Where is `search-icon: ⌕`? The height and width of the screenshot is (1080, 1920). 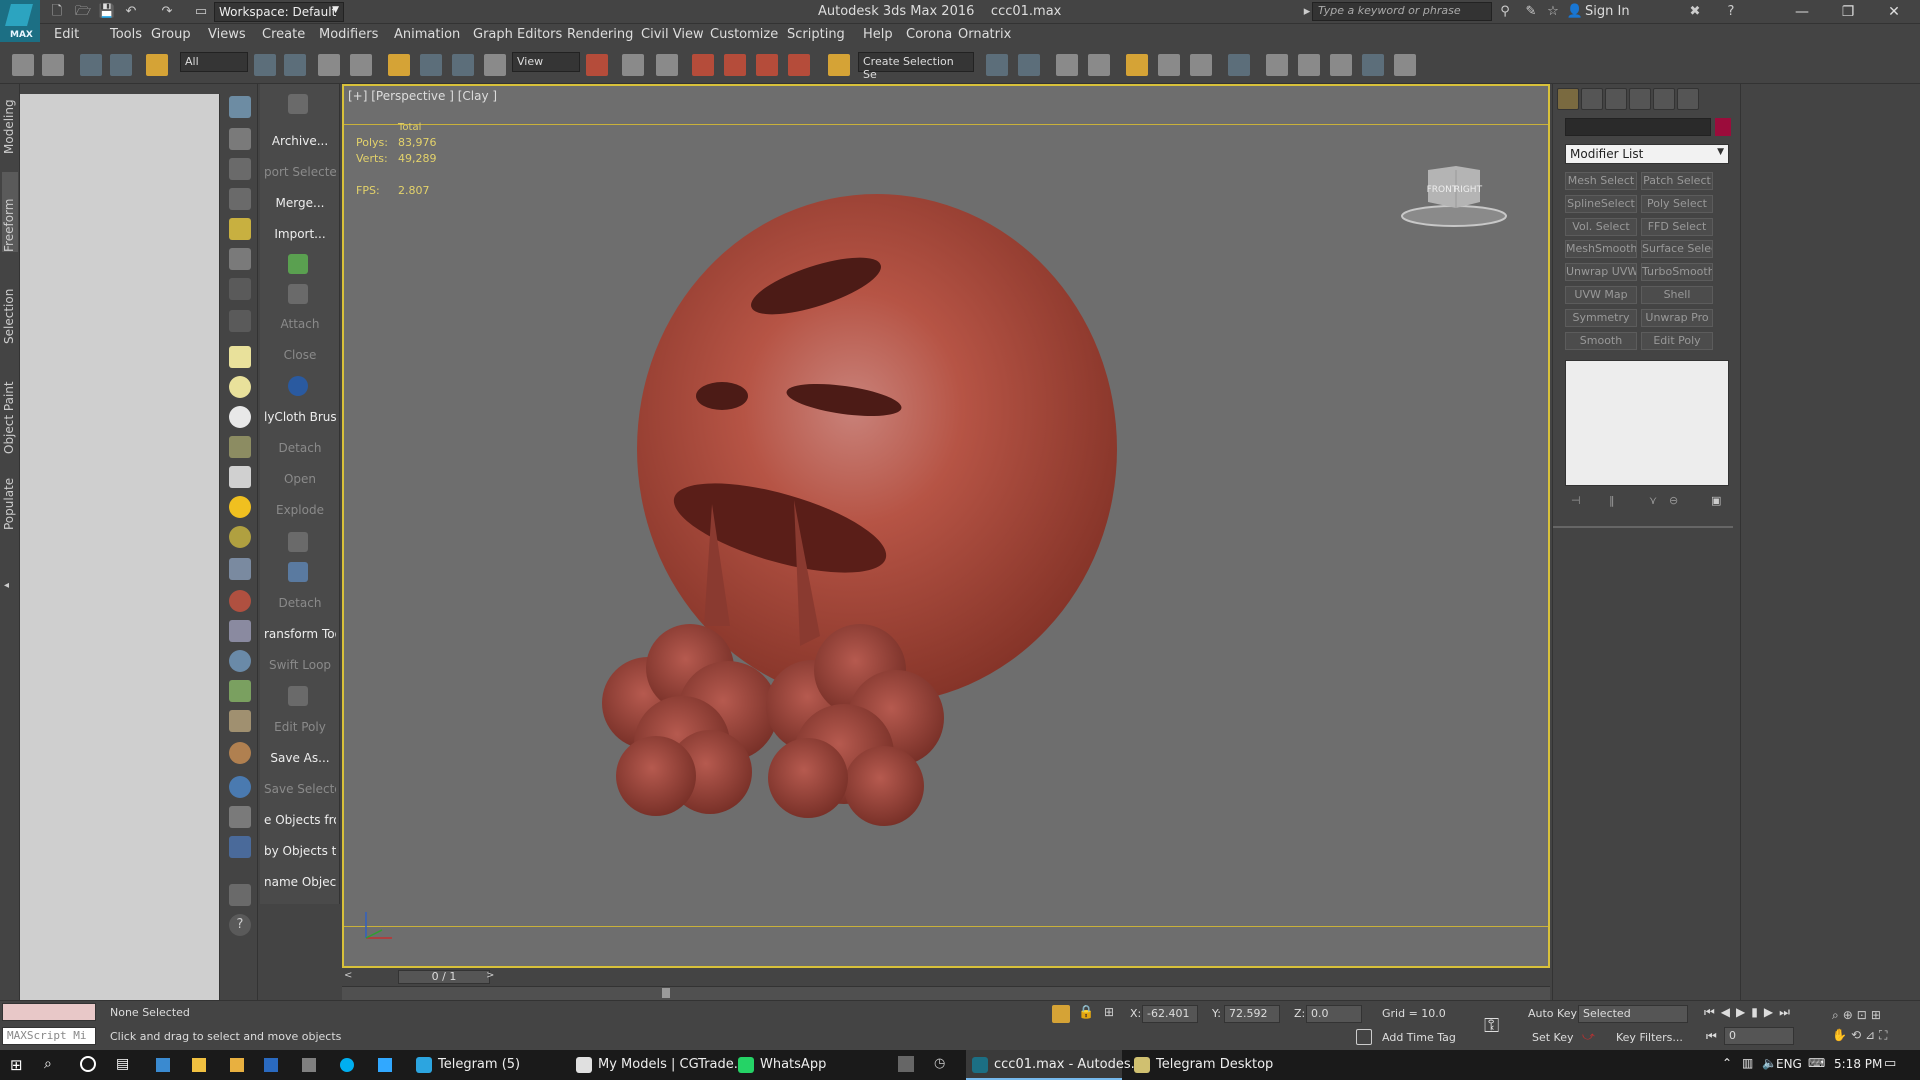
search-icon: ⌕ is located at coordinates (48, 1064).